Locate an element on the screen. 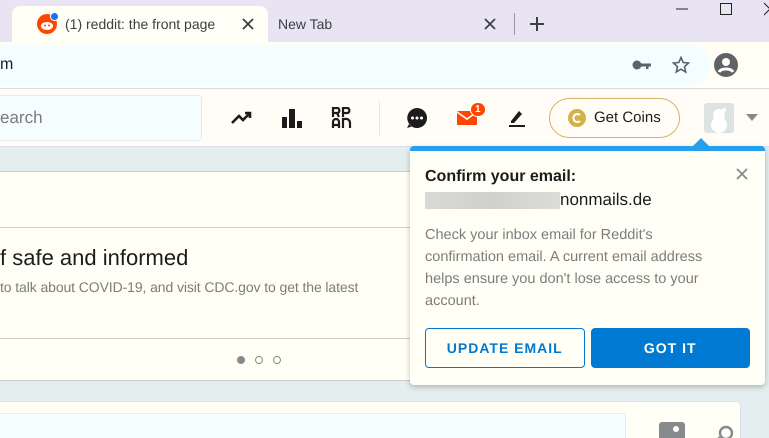 Image resolution: width=769 pixels, height=438 pixels. address-text: m is located at coordinates (7, 65).